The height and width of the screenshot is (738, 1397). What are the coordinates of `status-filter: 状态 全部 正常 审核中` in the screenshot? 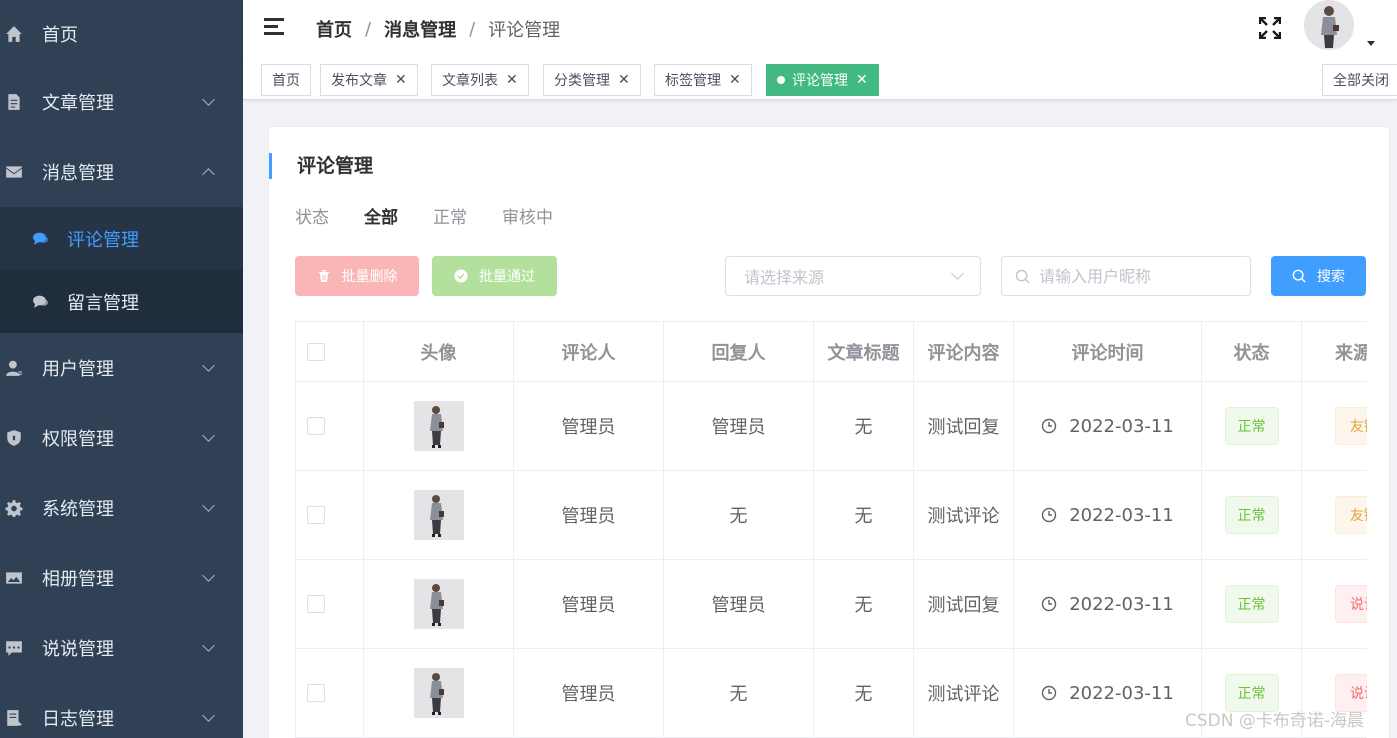 It's located at (441, 215).